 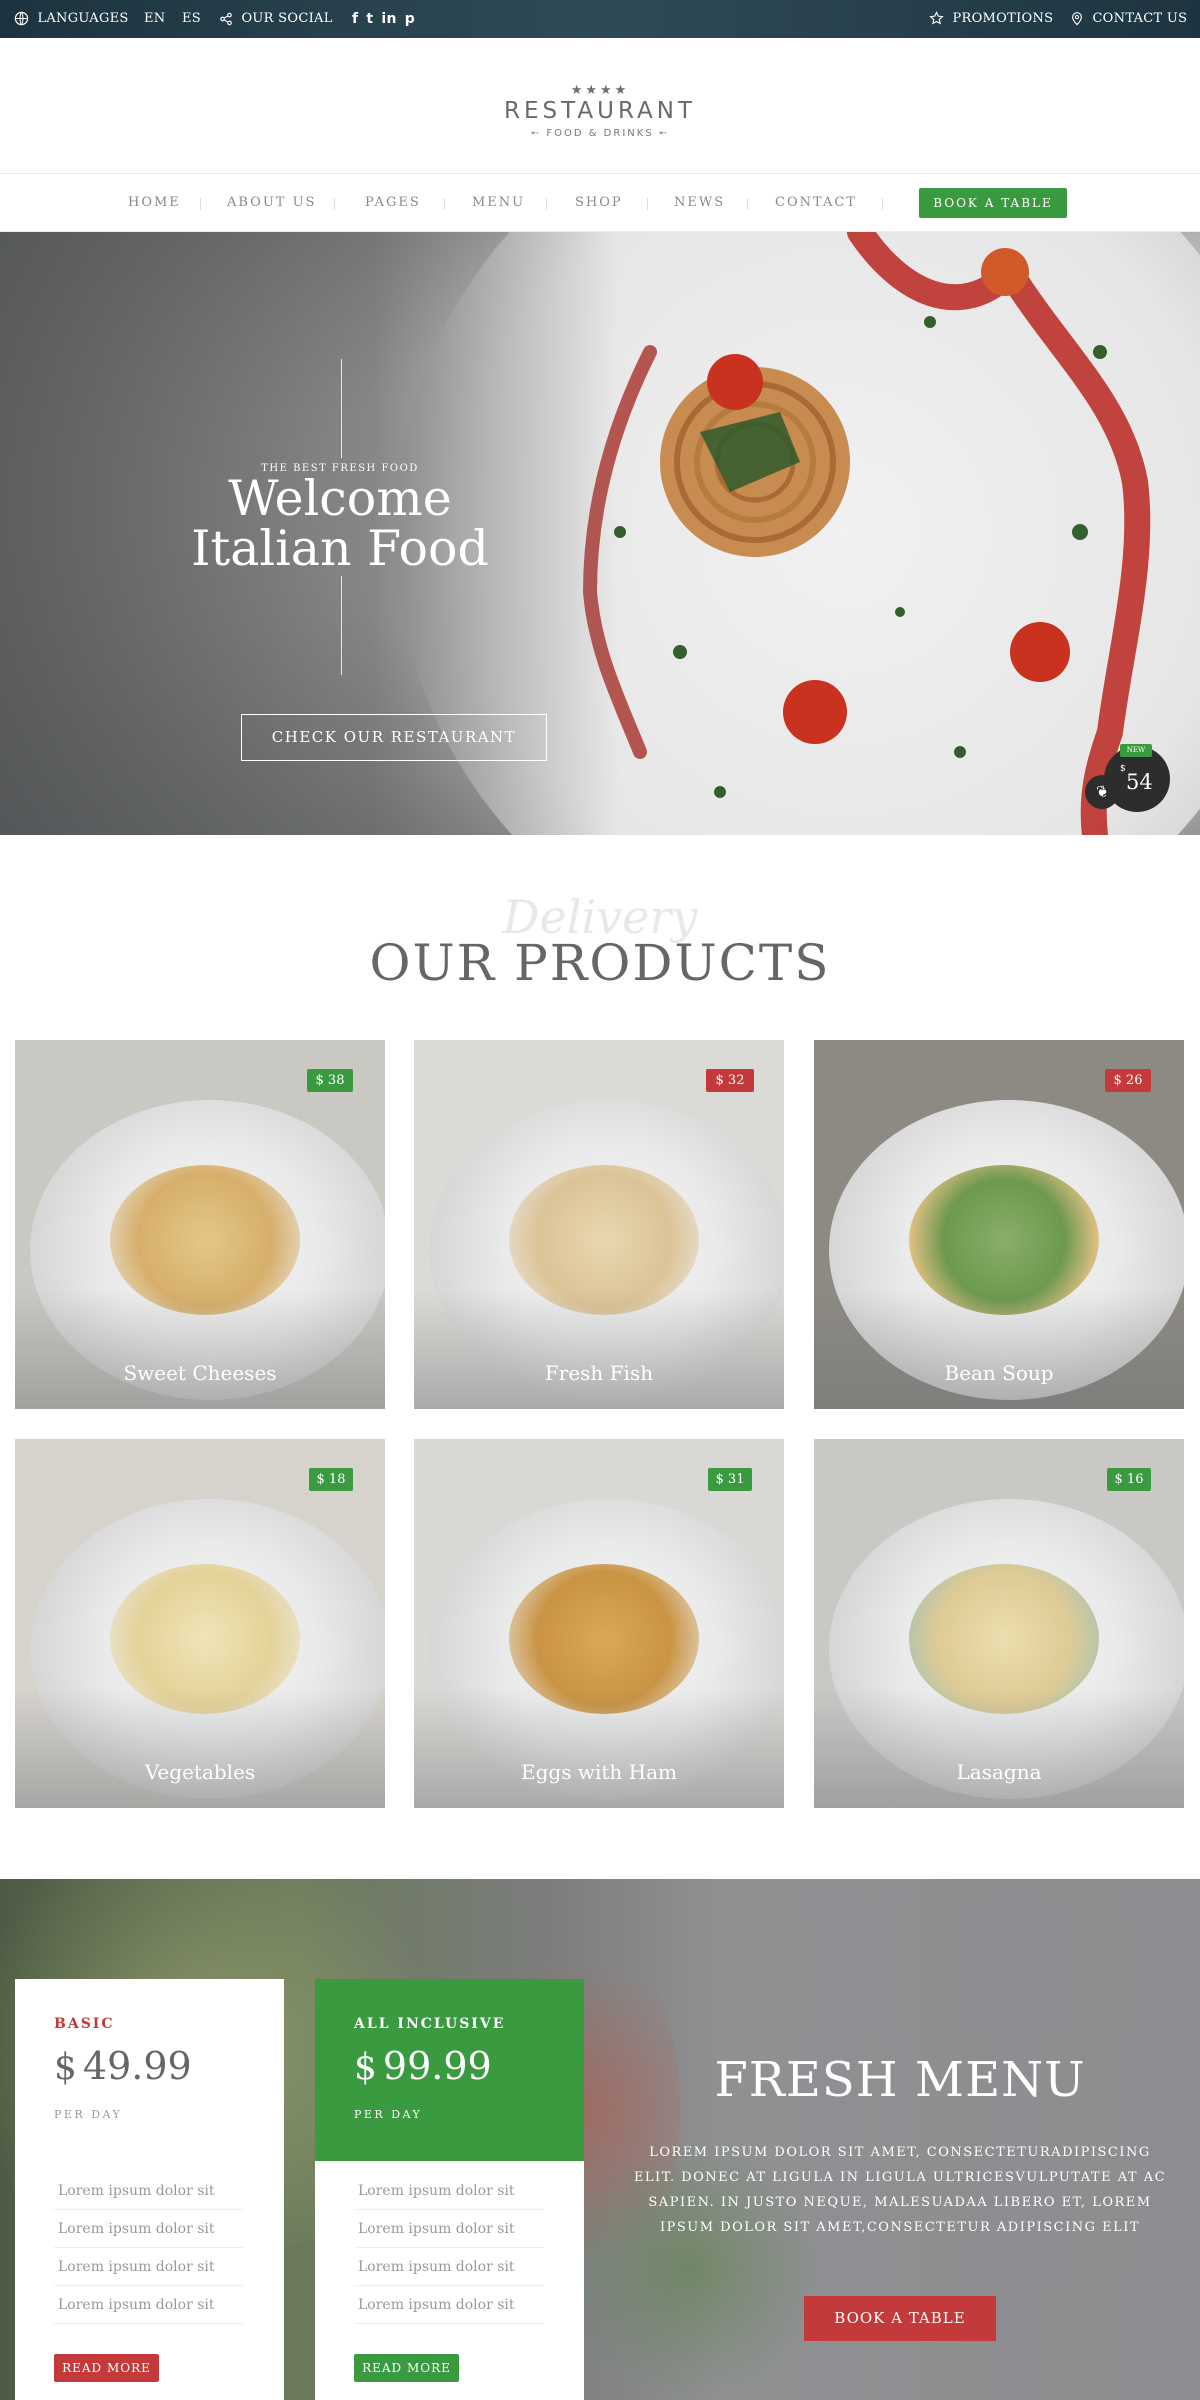 What do you see at coordinates (599, 1224) in the screenshot?
I see `product-card-fresh-fish: $ 32 Fresh Fish` at bounding box center [599, 1224].